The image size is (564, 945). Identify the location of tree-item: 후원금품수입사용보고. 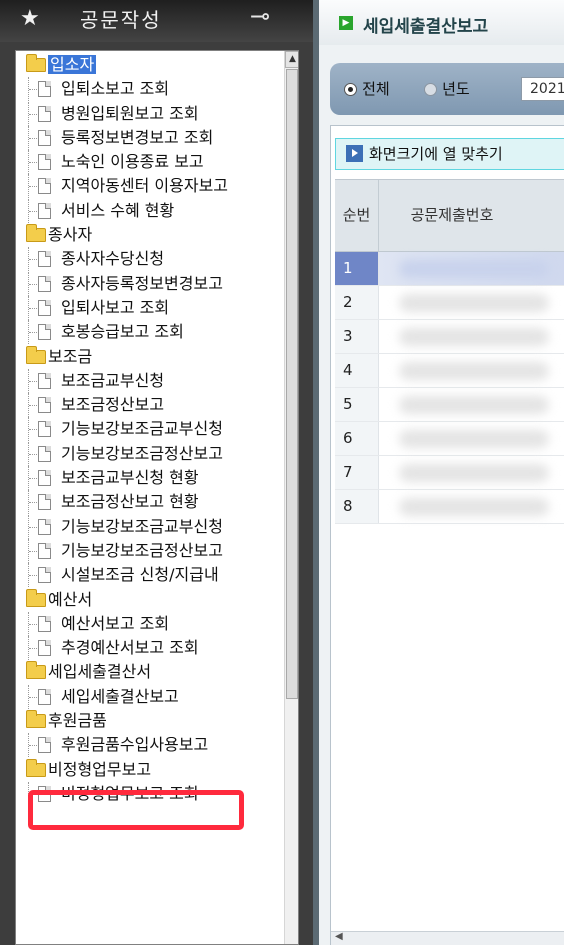
(151, 745).